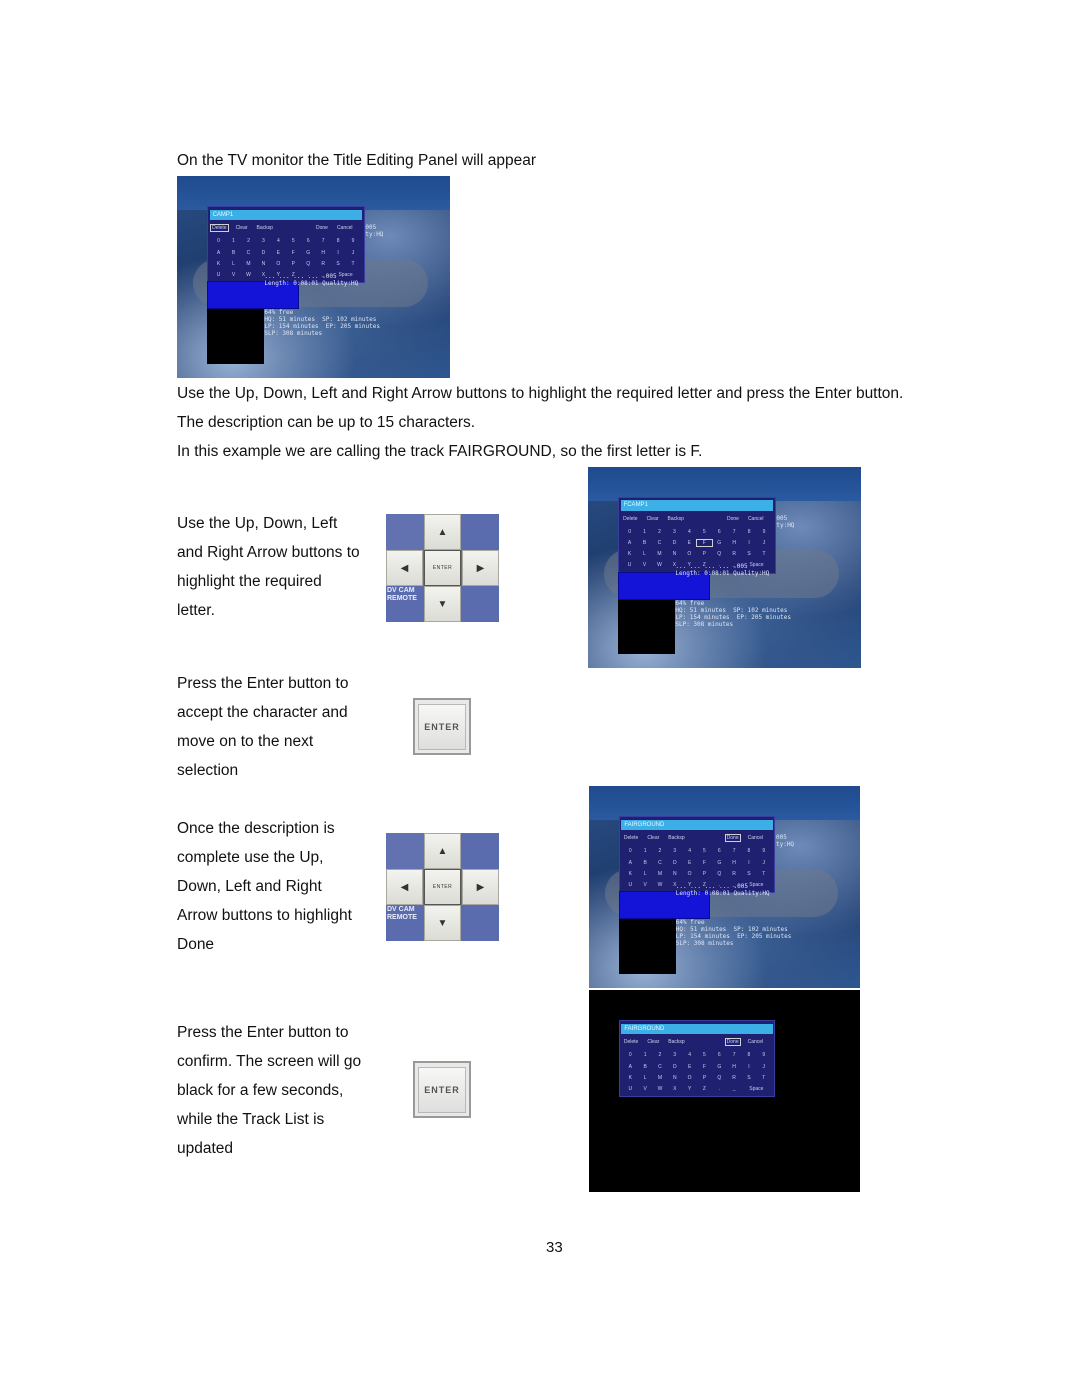 This screenshot has width=1080, height=1397. I want to click on key-char: X, so click(674, 1089).